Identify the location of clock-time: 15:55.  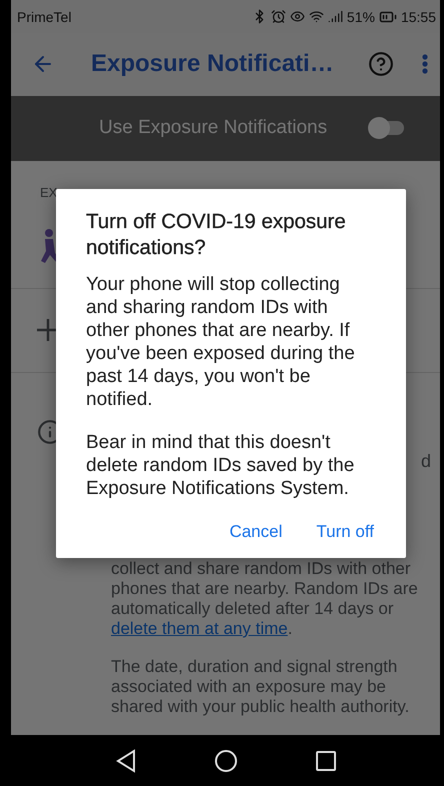
(418, 16).